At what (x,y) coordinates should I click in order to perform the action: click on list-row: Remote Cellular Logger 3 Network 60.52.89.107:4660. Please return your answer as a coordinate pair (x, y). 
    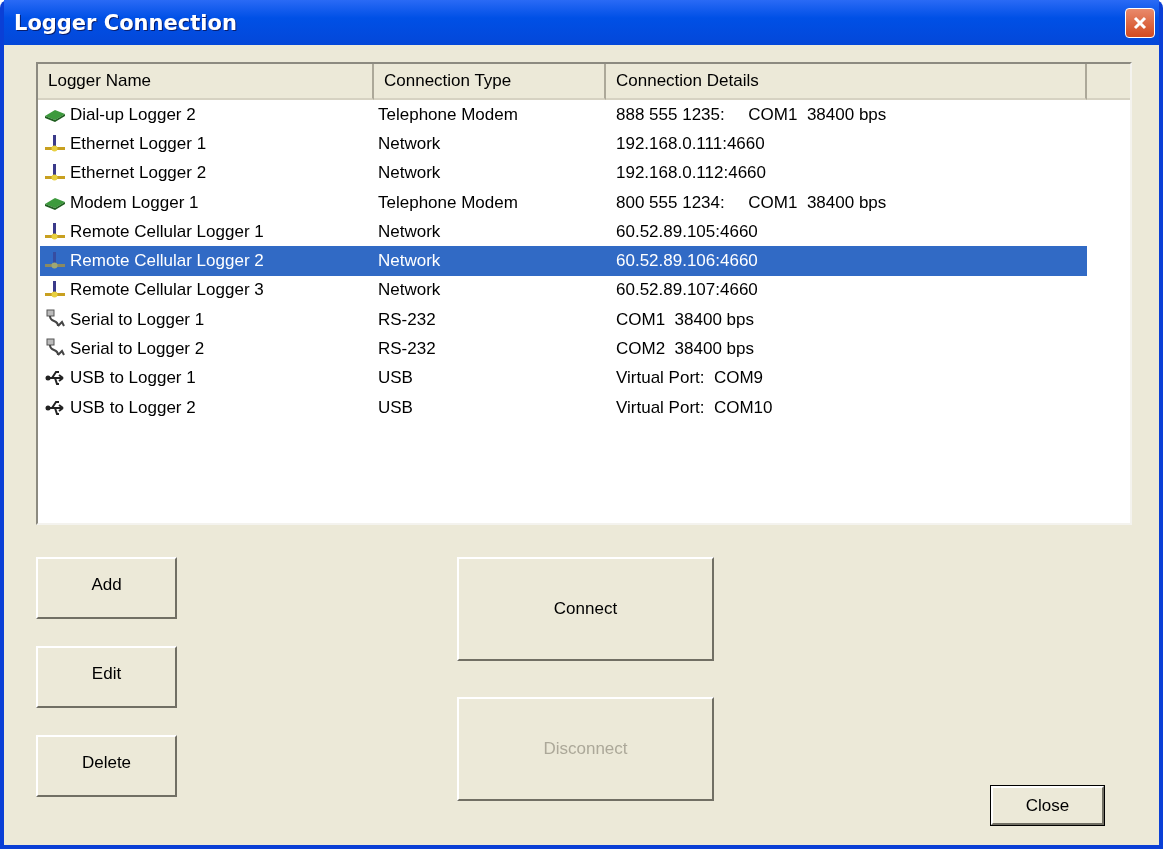
    Looking at the image, I should click on (563, 290).